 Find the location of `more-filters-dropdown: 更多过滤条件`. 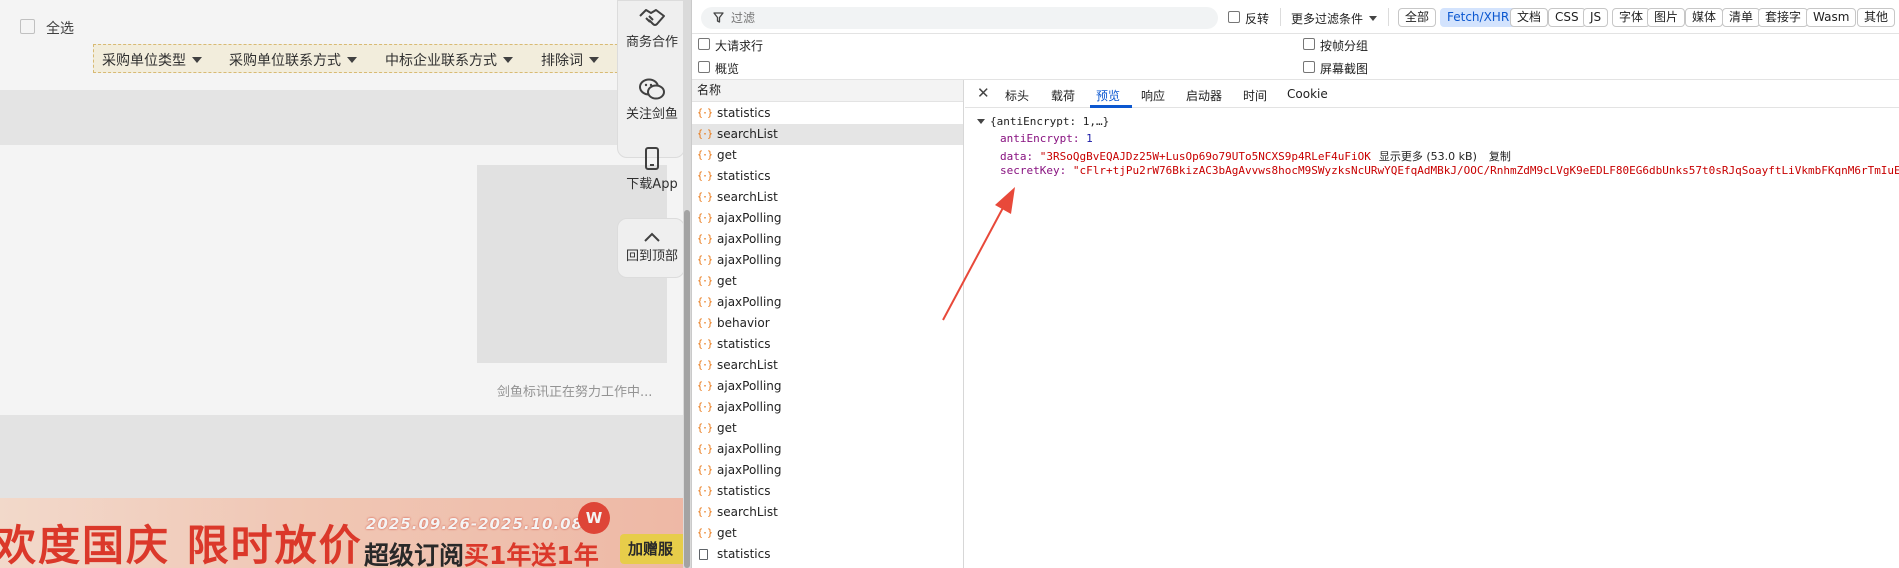

more-filters-dropdown: 更多过滤条件 is located at coordinates (1334, 18).